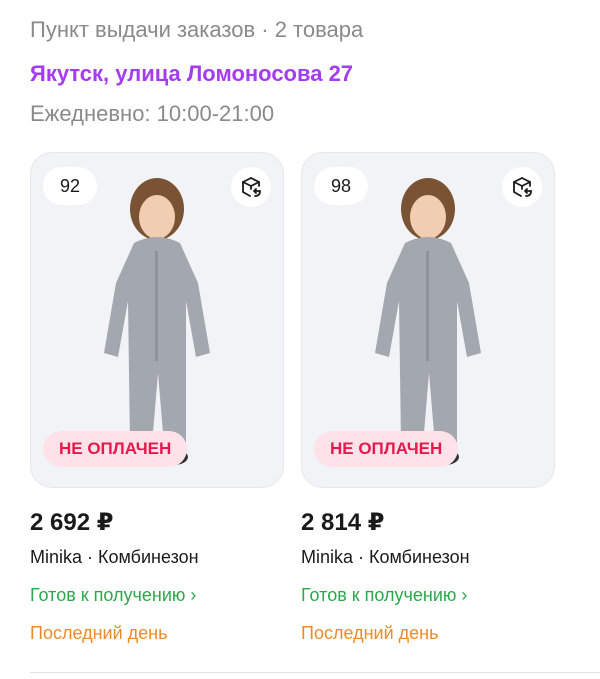 The image size is (600, 679). Describe the element at coordinates (343, 522) in the screenshot. I see `item-price: 2 814 ₽` at that location.